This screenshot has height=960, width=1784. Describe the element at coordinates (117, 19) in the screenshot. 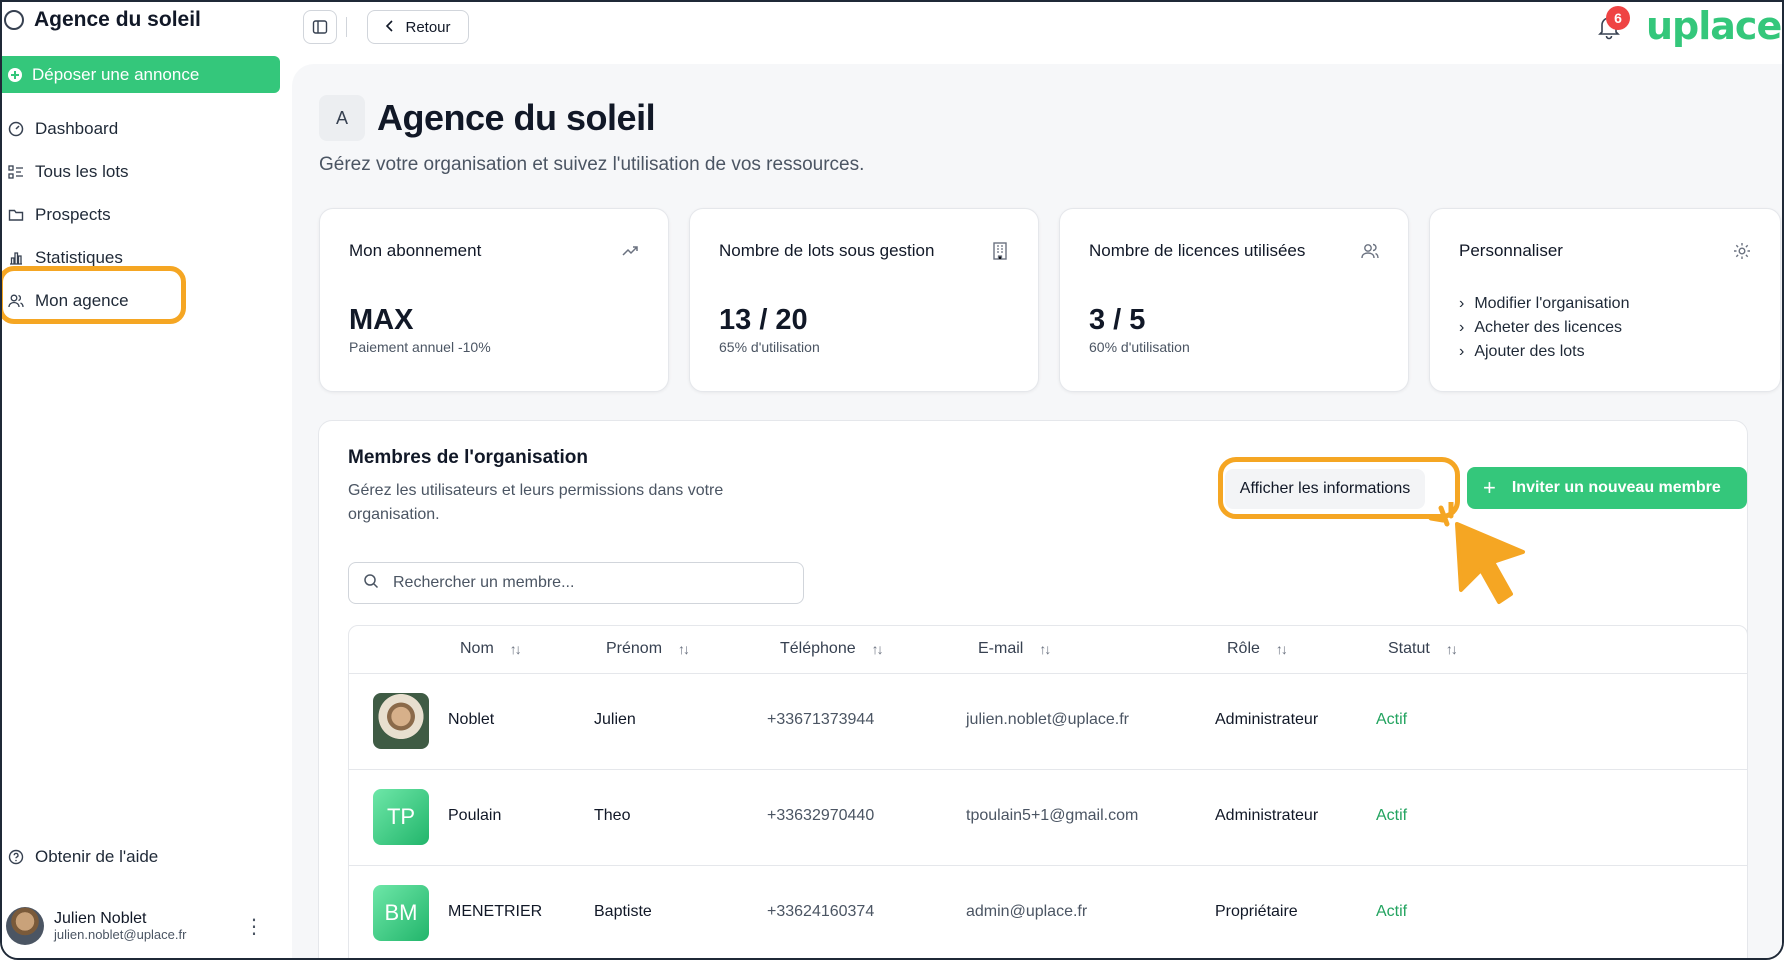

I see `brand-name: Agence du soleil` at that location.